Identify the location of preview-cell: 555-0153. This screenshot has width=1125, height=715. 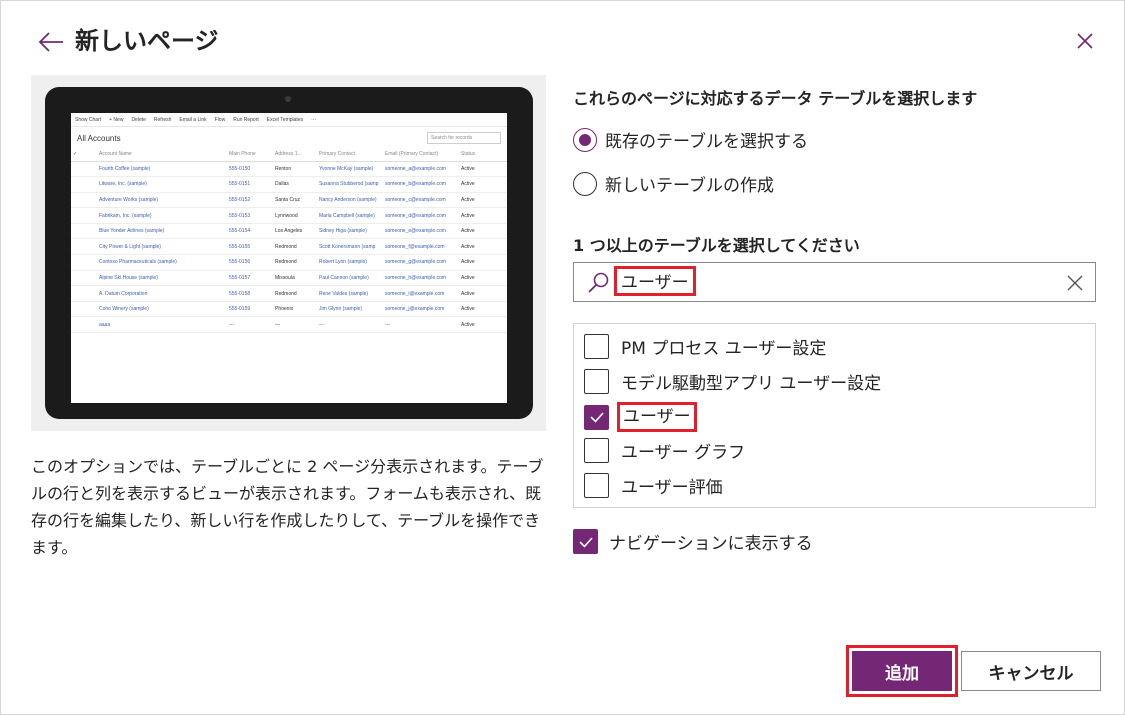
(250, 215).